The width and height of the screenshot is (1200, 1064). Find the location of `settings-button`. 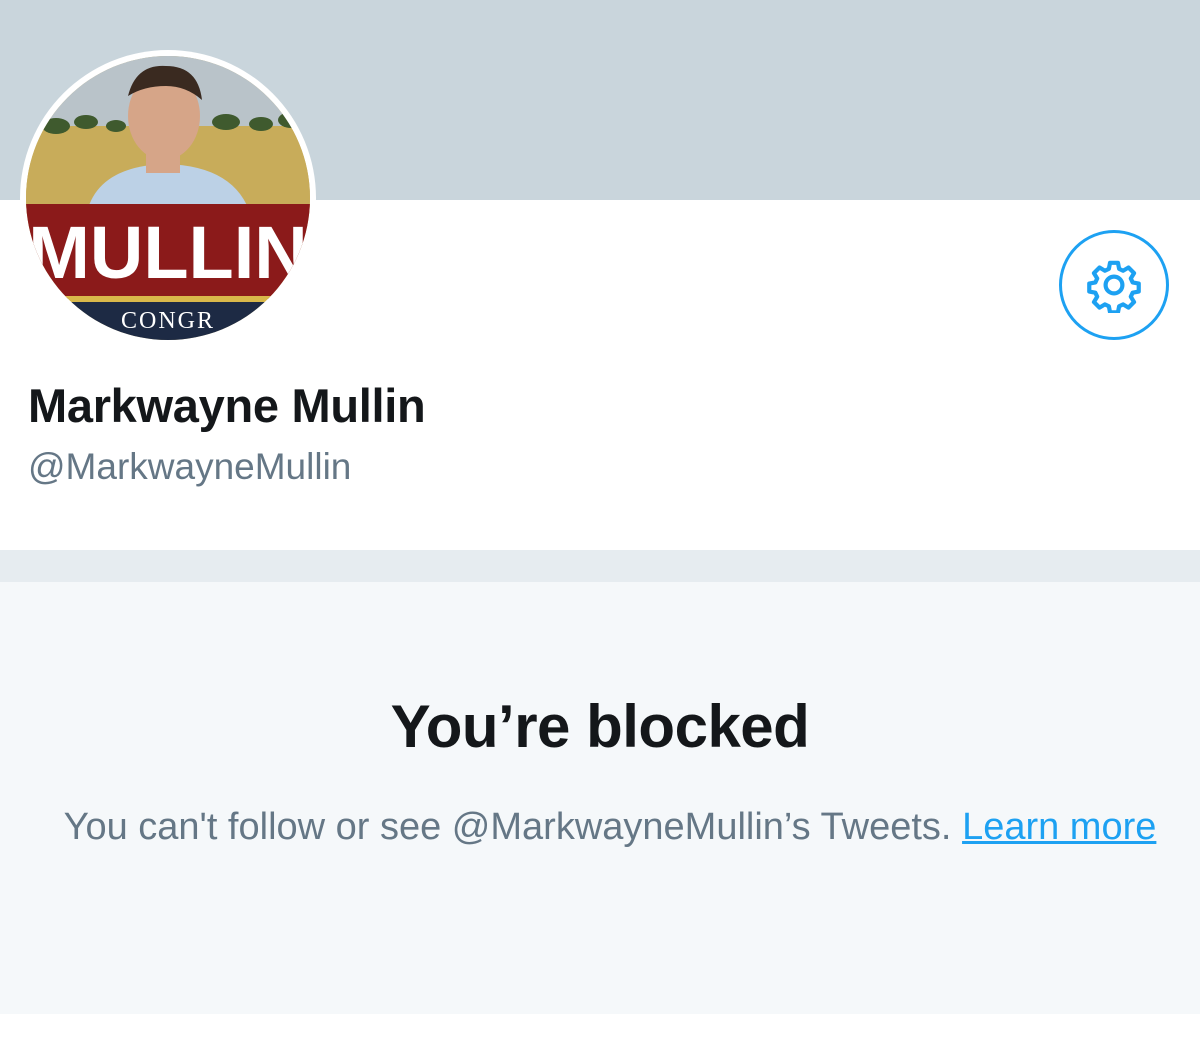

settings-button is located at coordinates (1114, 285).